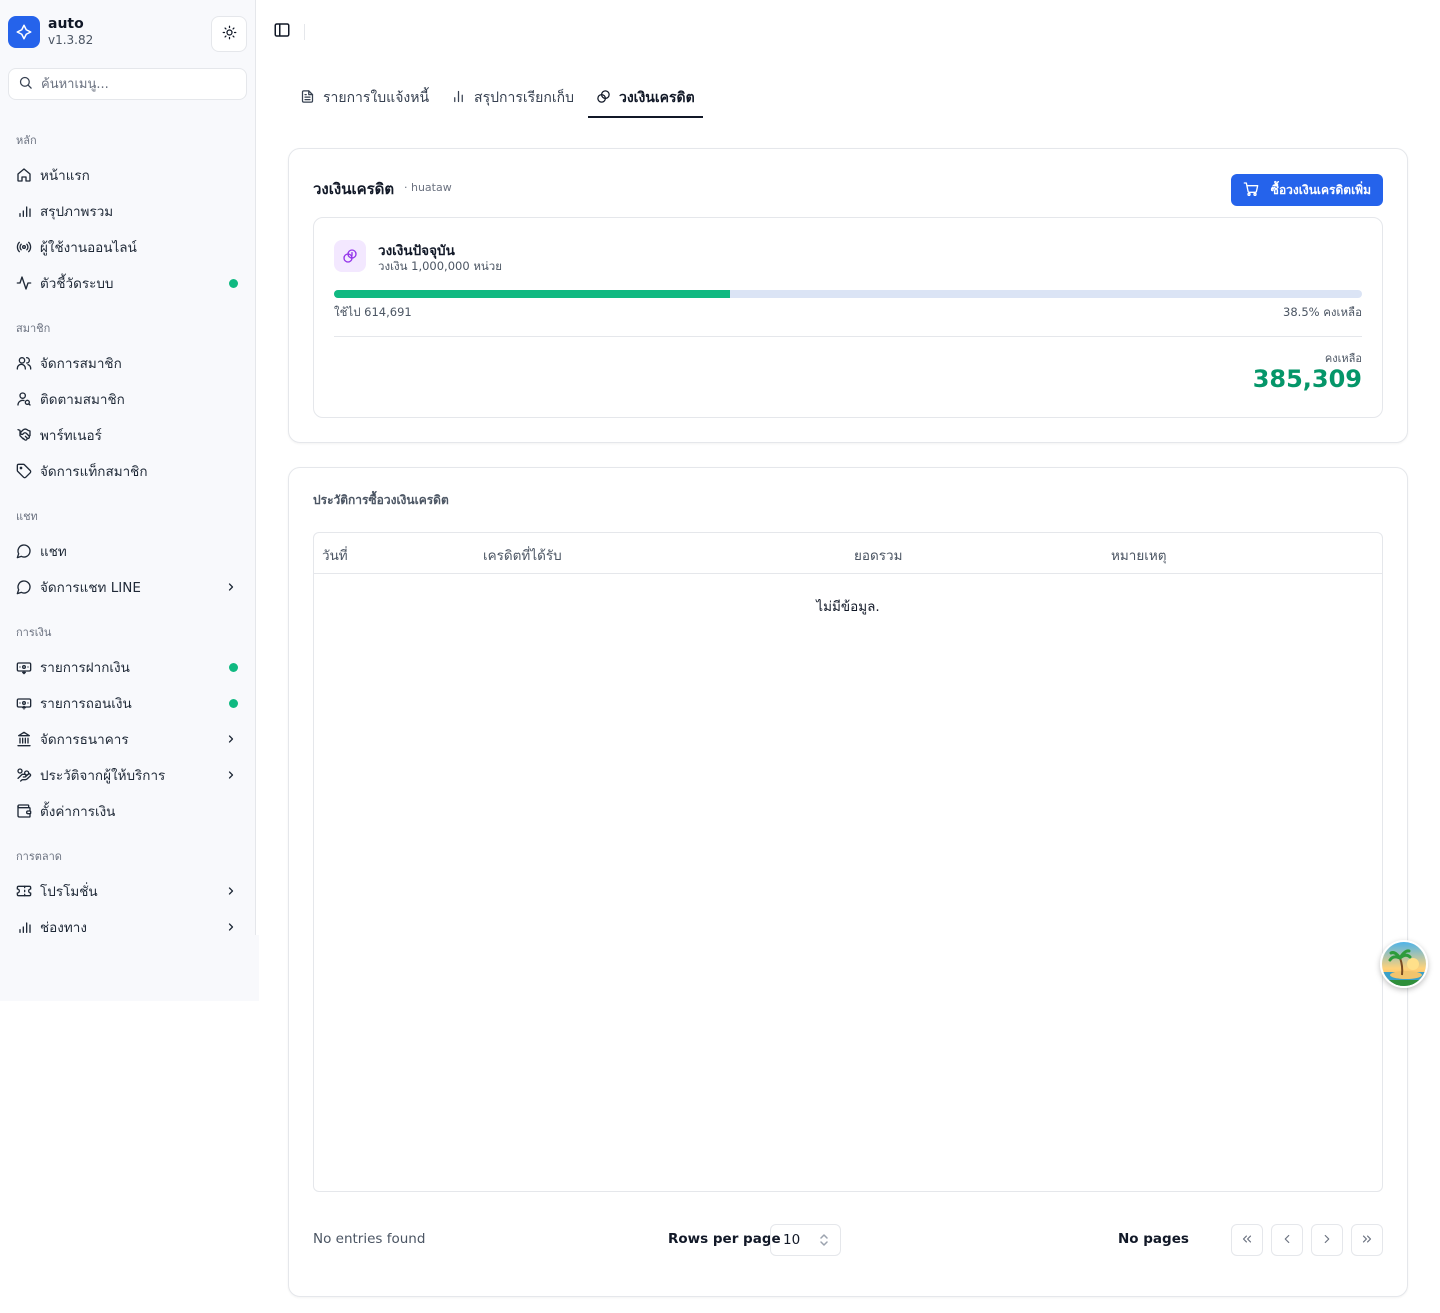 The height and width of the screenshot is (1313, 1440). I want to click on sidebar-section-label: แชท, so click(27, 516).